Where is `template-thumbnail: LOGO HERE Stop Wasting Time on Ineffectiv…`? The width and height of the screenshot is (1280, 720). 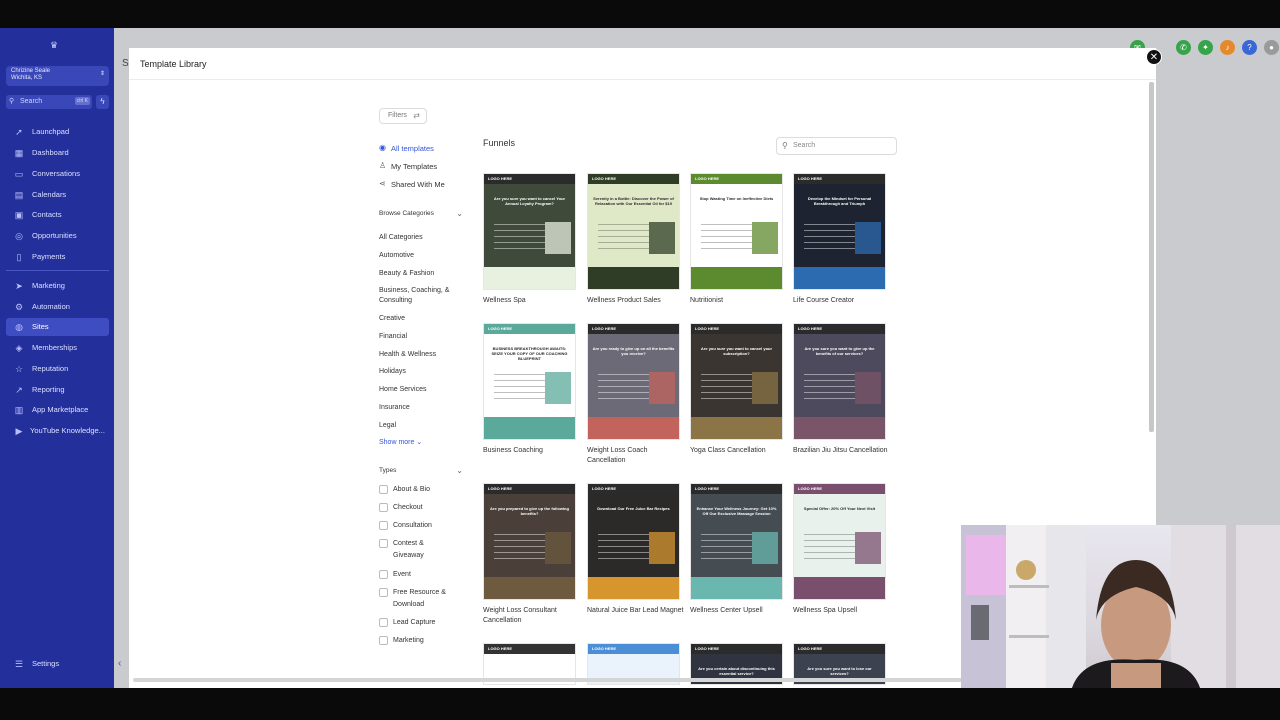
template-thumbnail: LOGO HERE Stop Wasting Time on Ineffectiv… is located at coordinates (736, 231).